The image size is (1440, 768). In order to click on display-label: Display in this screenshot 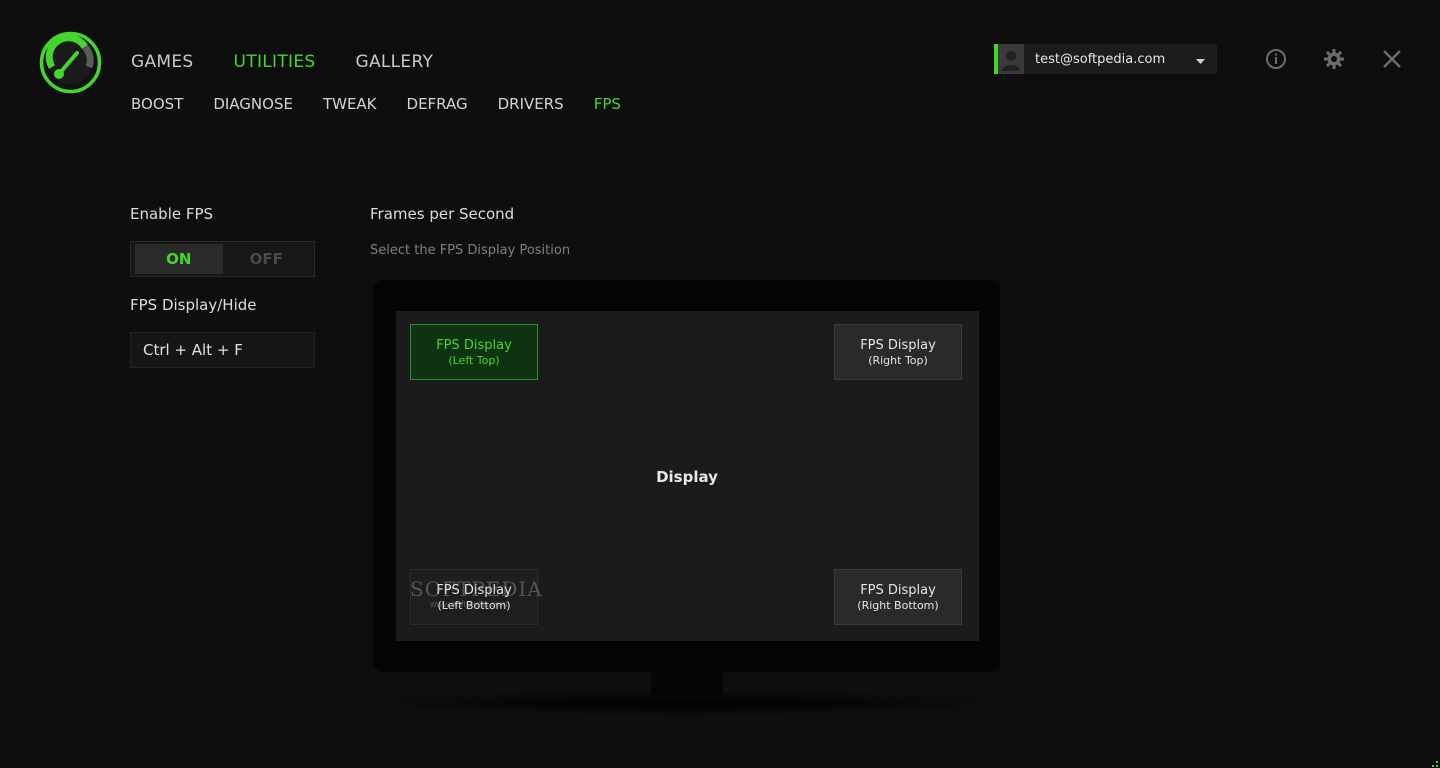, I will do `click(687, 477)`.